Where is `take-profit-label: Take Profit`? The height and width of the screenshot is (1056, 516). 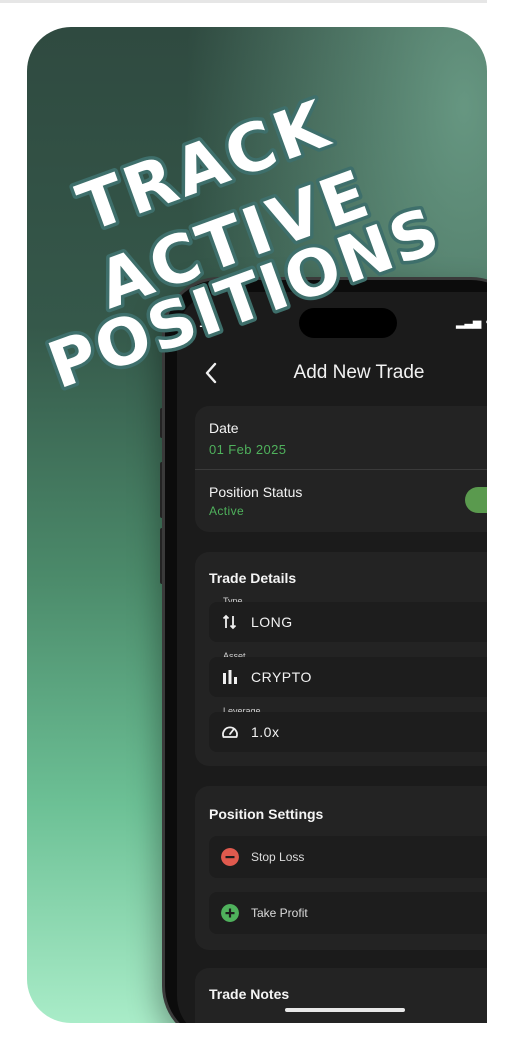 take-profit-label: Take Profit is located at coordinates (279, 913).